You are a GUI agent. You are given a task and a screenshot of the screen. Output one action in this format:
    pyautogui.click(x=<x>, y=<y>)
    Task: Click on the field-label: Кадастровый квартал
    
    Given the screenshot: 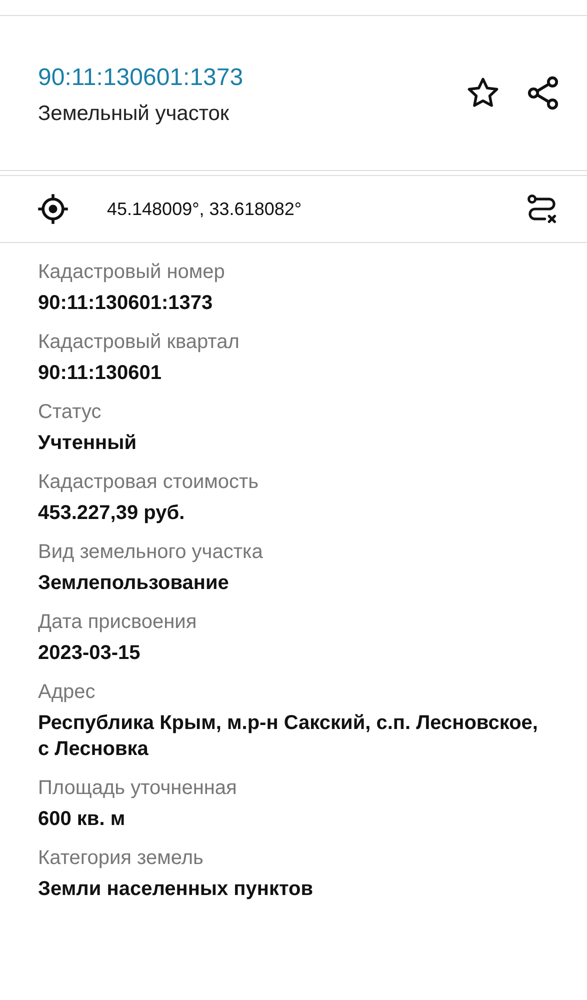 What is the action you would take?
    pyautogui.click(x=139, y=342)
    